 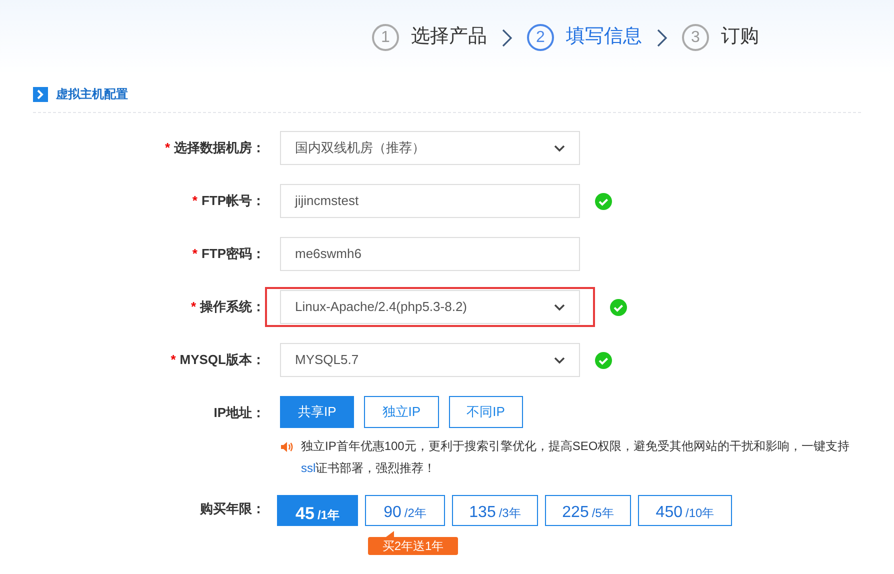 What do you see at coordinates (695, 37) in the screenshot?
I see `step-number: 3` at bounding box center [695, 37].